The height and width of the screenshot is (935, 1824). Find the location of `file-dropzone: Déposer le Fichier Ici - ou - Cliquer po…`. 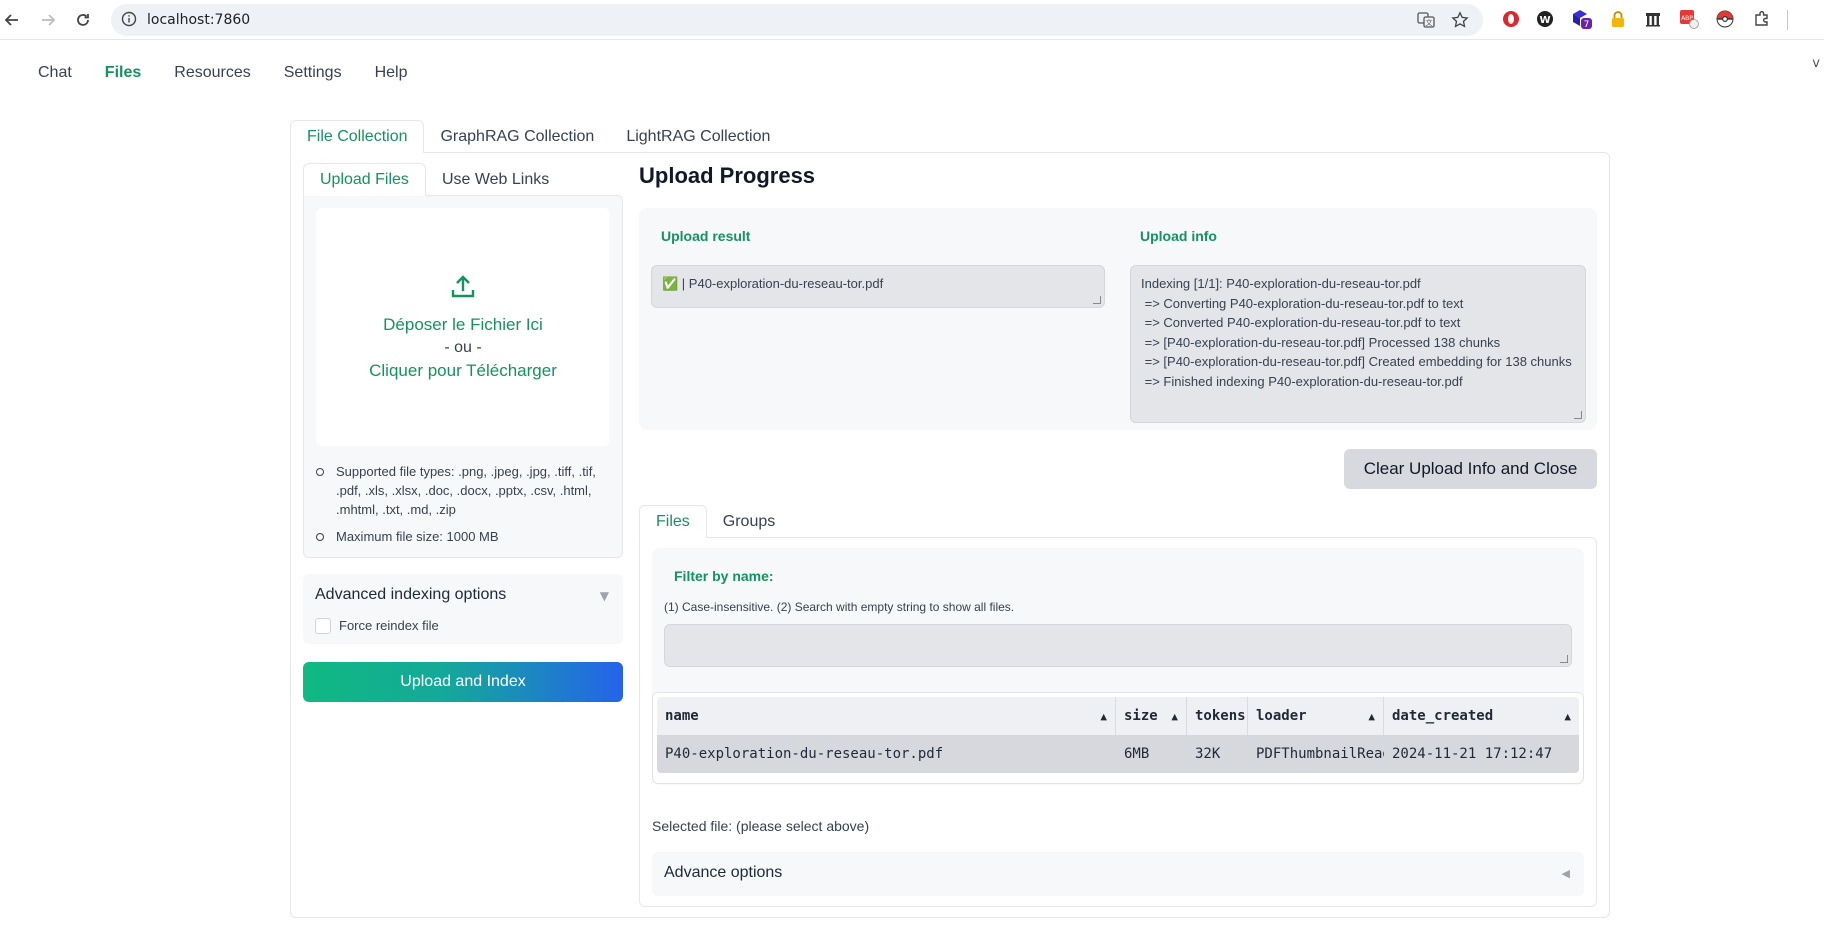

file-dropzone: Déposer le Fichier Ici - ou - Cliquer po… is located at coordinates (463, 327).